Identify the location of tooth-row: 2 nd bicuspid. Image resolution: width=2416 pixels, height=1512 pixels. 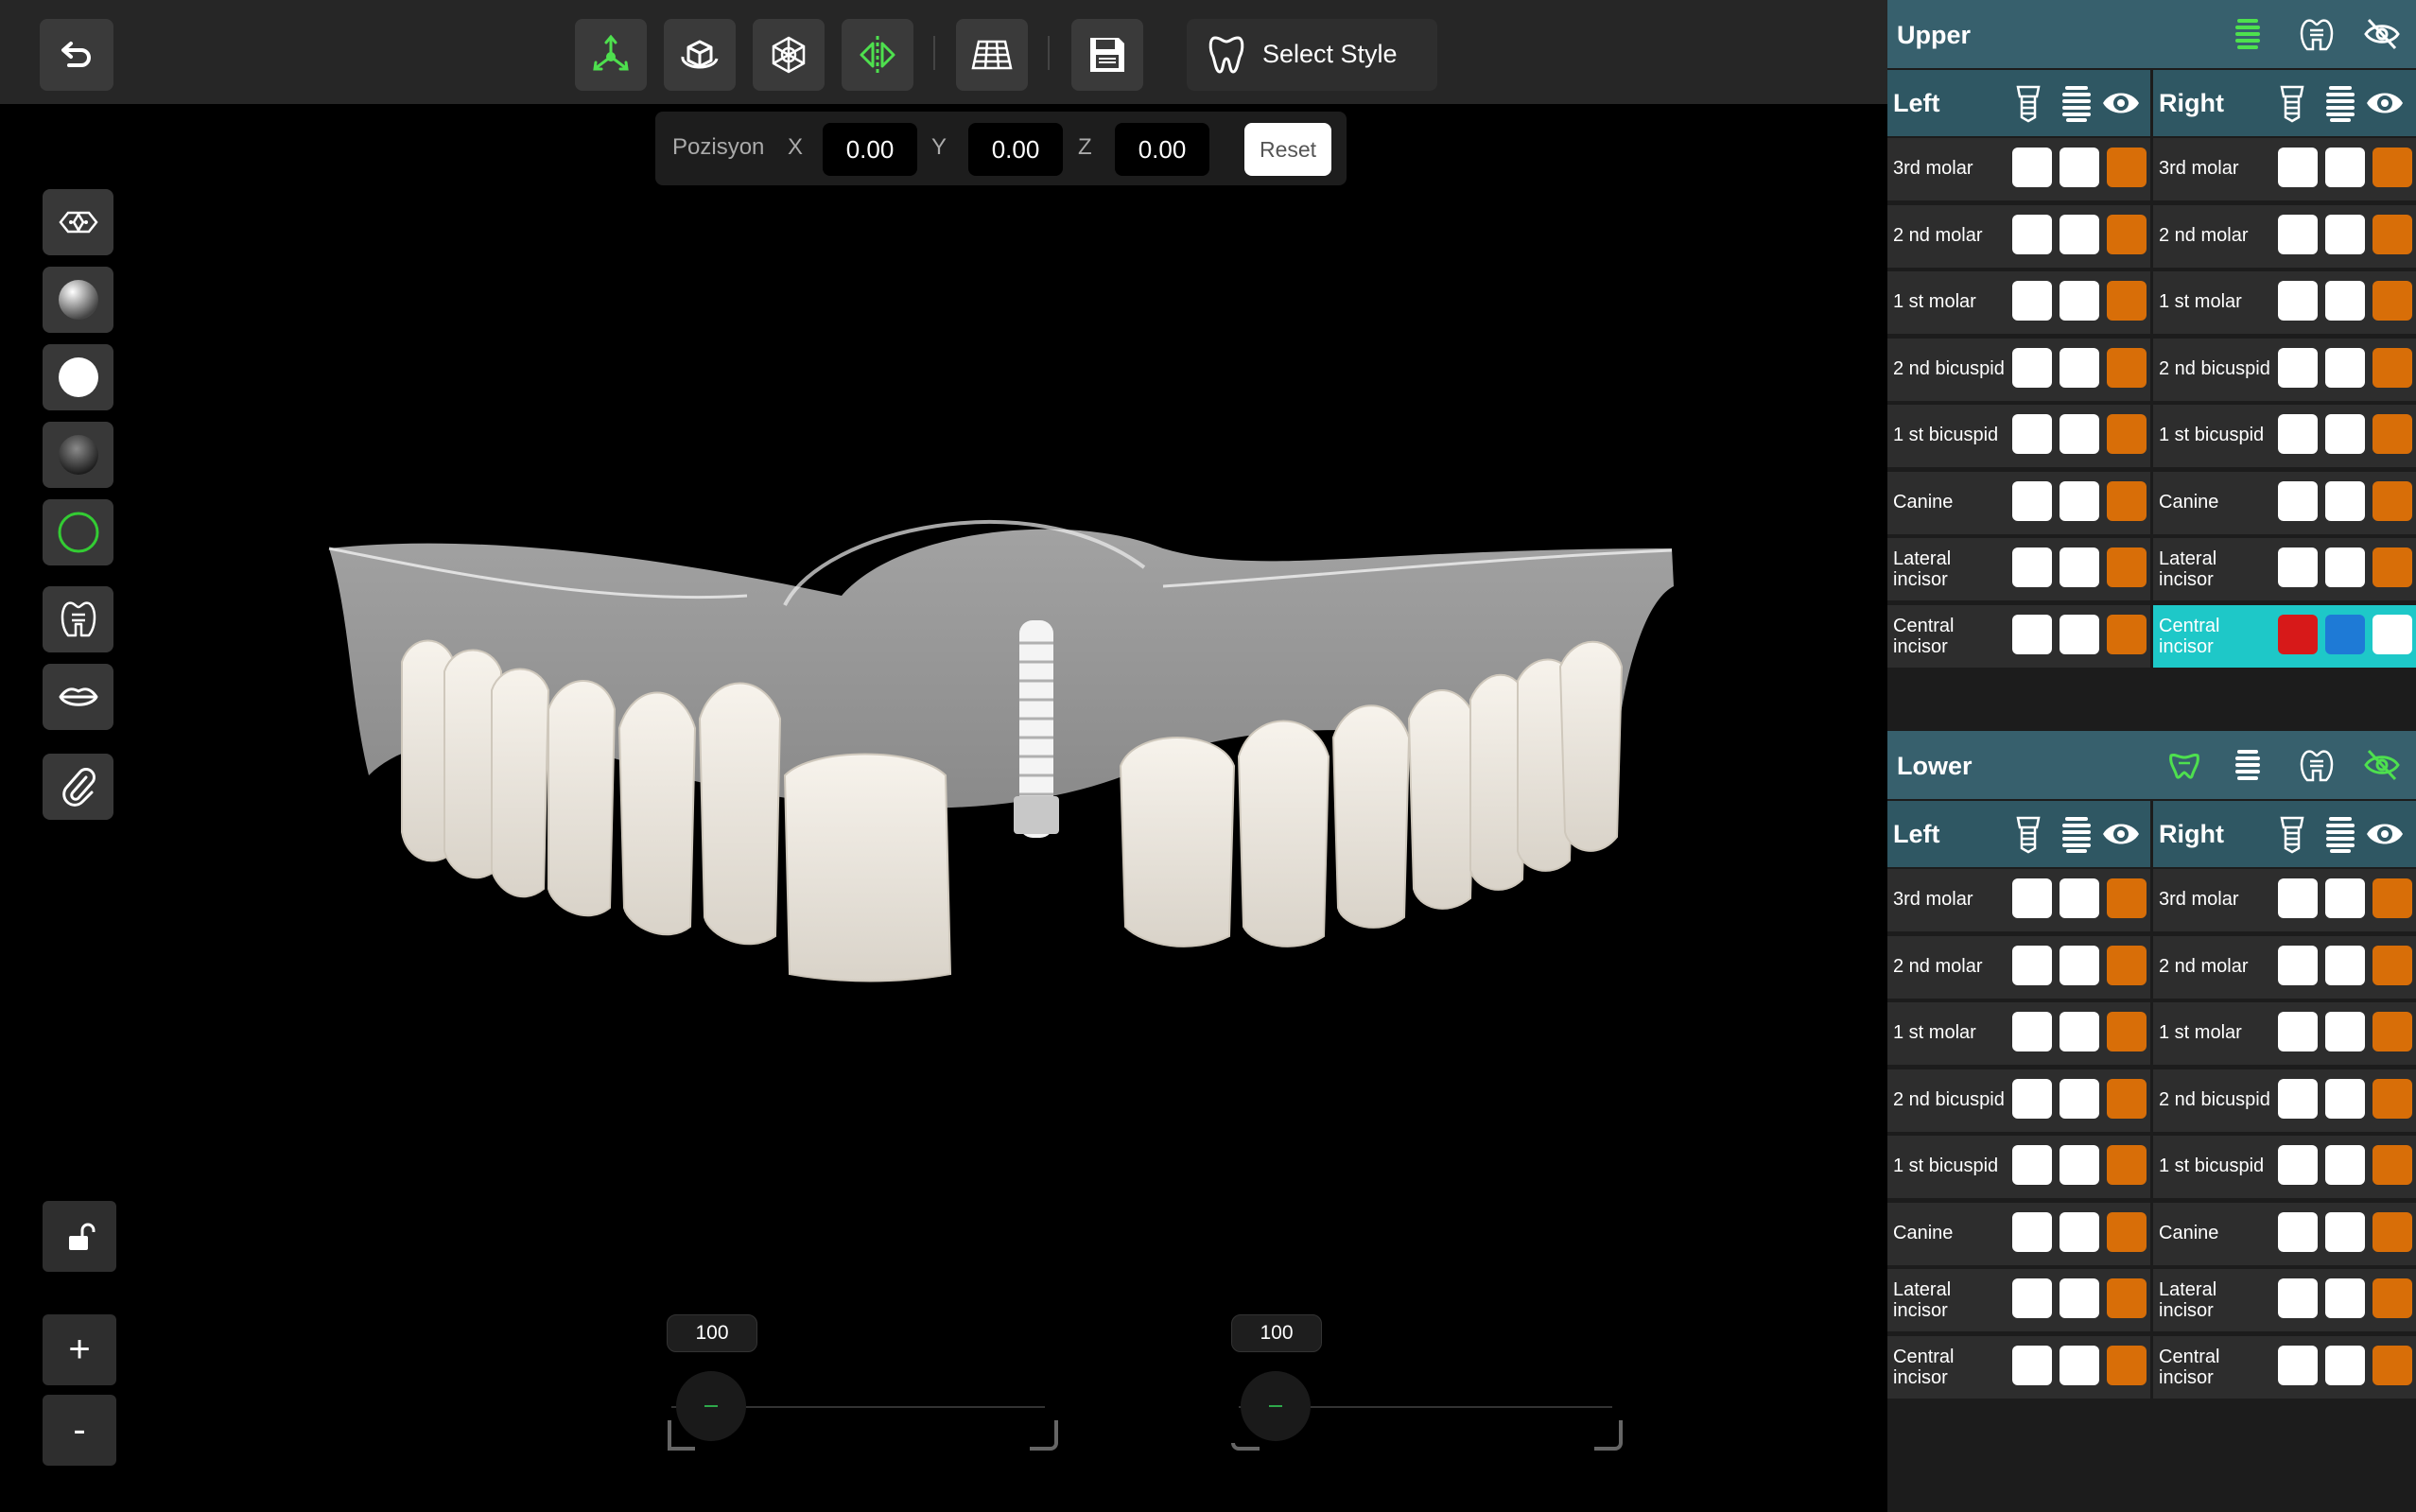
(2284, 1100).